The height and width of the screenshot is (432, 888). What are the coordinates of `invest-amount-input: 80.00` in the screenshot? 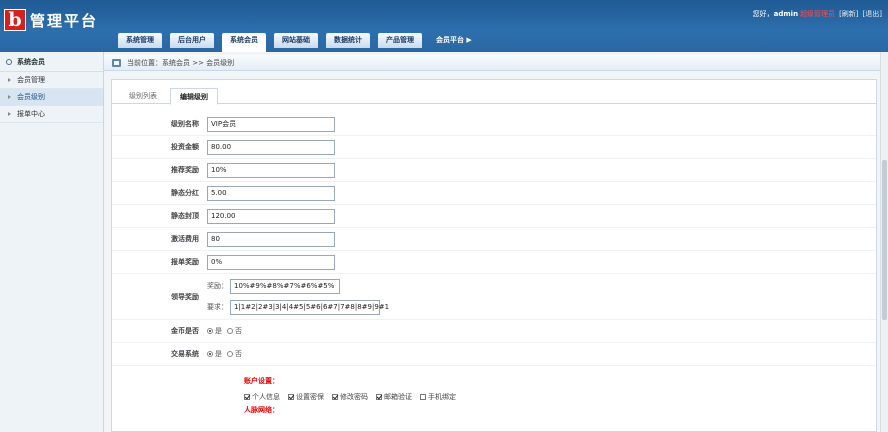 It's located at (271, 147).